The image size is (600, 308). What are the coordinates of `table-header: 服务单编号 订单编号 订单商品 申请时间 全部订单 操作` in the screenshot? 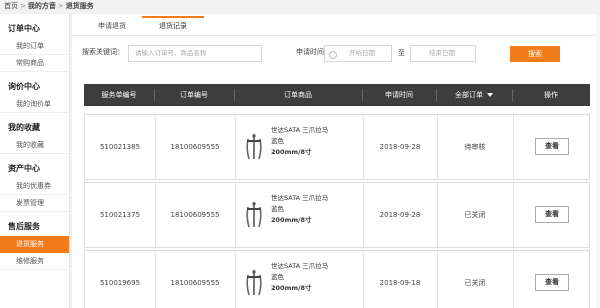 It's located at (337, 95).